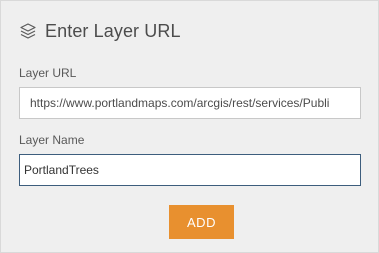 The image size is (379, 253). What do you see at coordinates (28, 31) in the screenshot?
I see `layers-icon` at bounding box center [28, 31].